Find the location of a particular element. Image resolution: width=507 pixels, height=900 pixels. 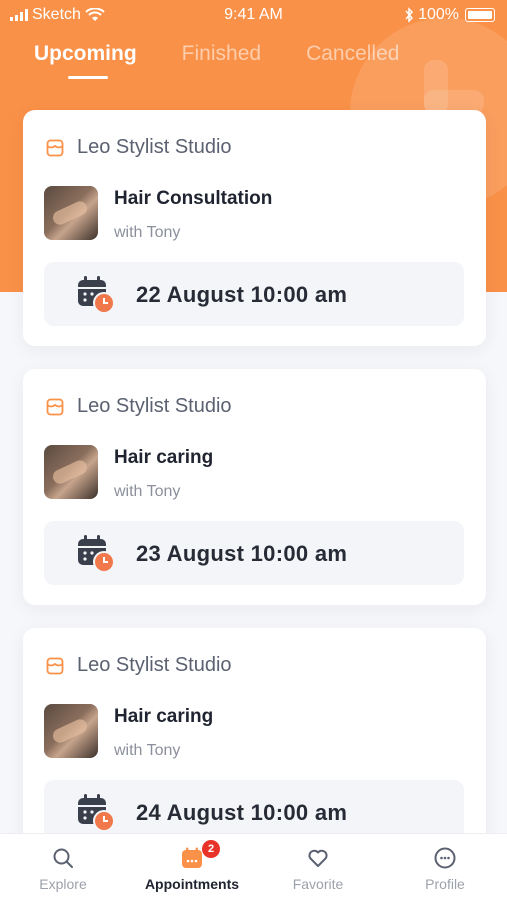

tab-finished: Finished is located at coordinates (221, 54).